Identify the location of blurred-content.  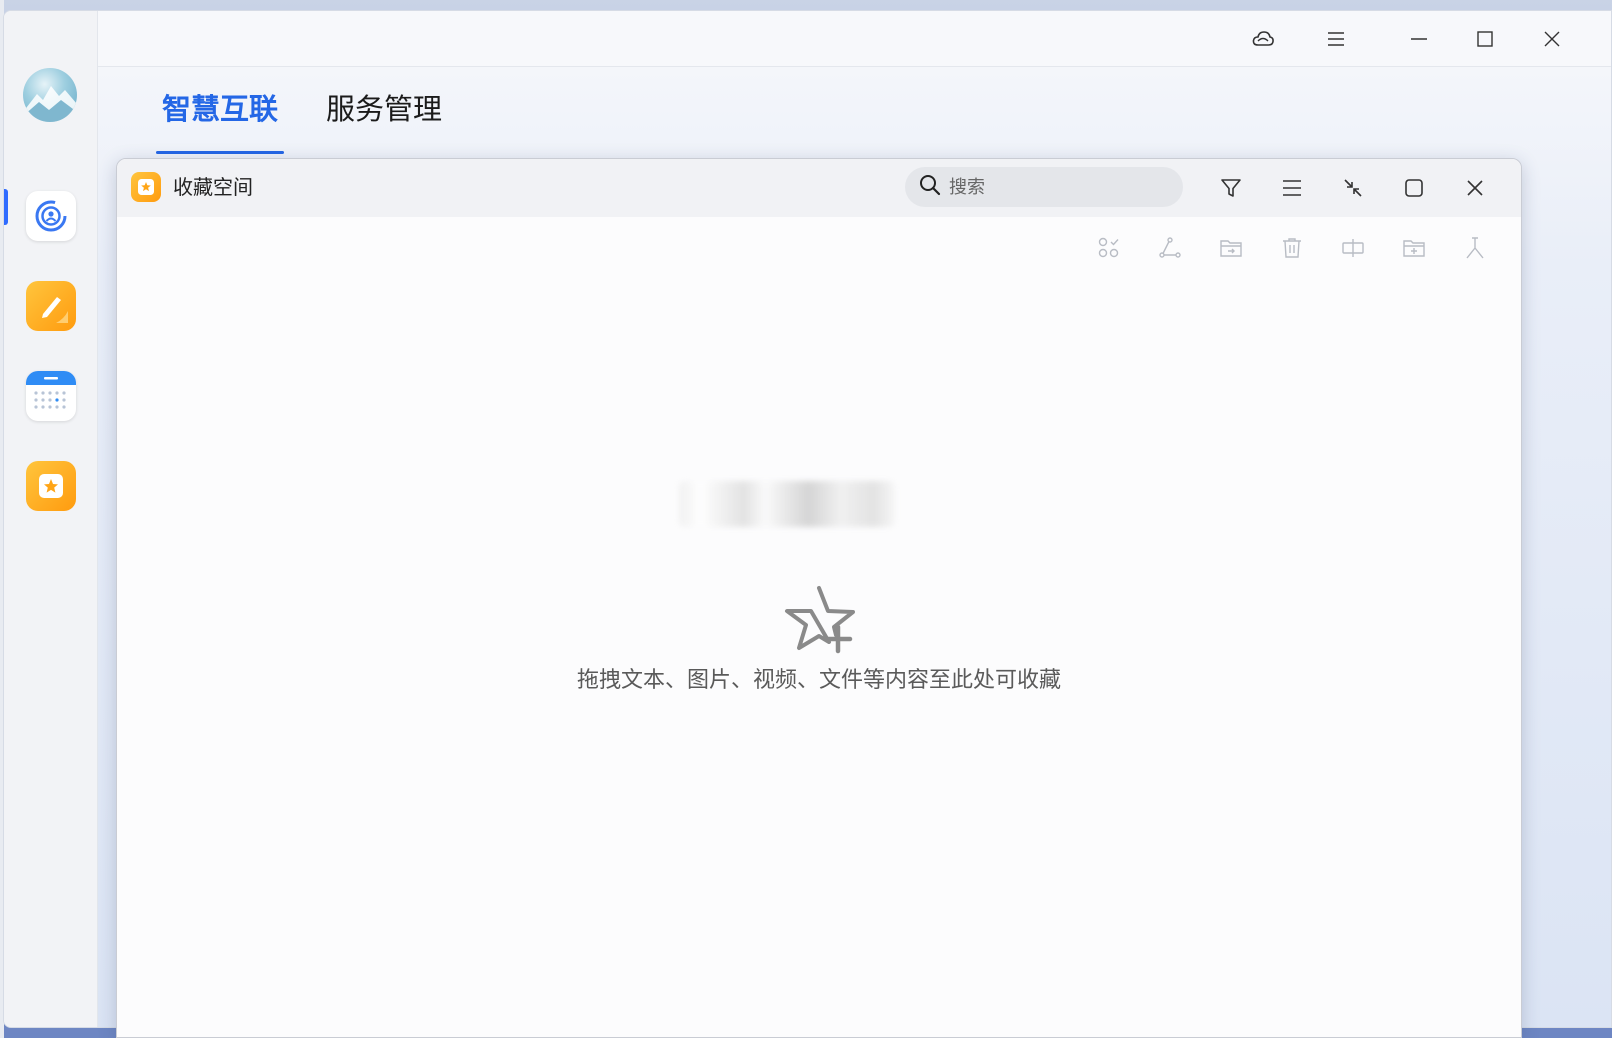
(787, 504).